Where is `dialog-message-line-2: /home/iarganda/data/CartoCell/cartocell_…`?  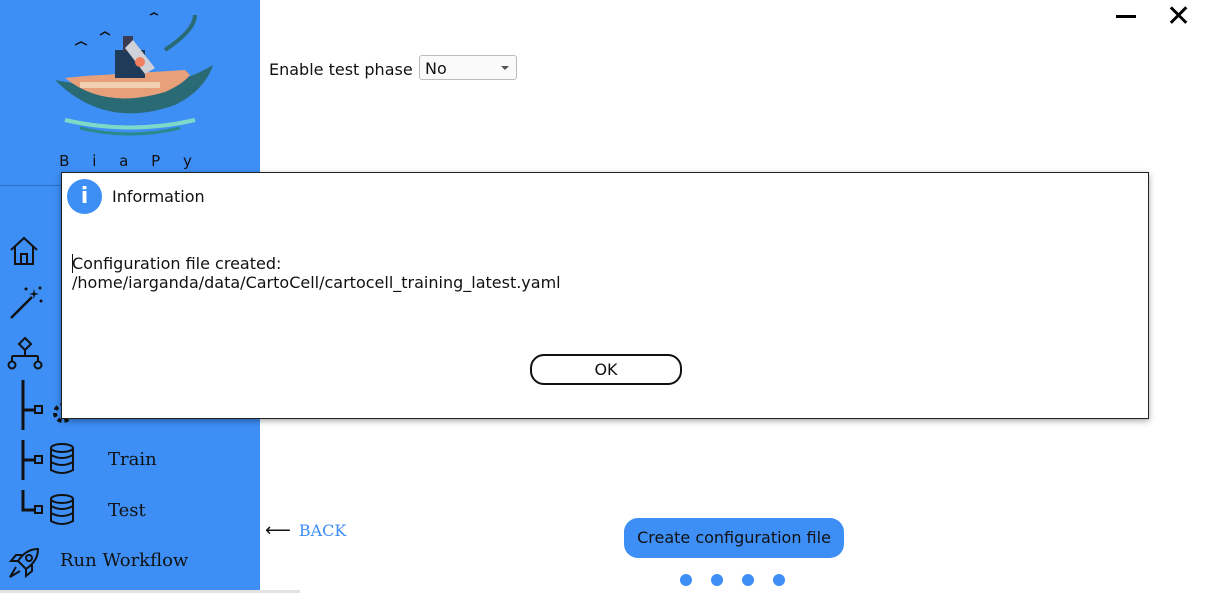 dialog-message-line-2: /home/iarganda/data/CartoCell/cartocell_… is located at coordinates (316, 282).